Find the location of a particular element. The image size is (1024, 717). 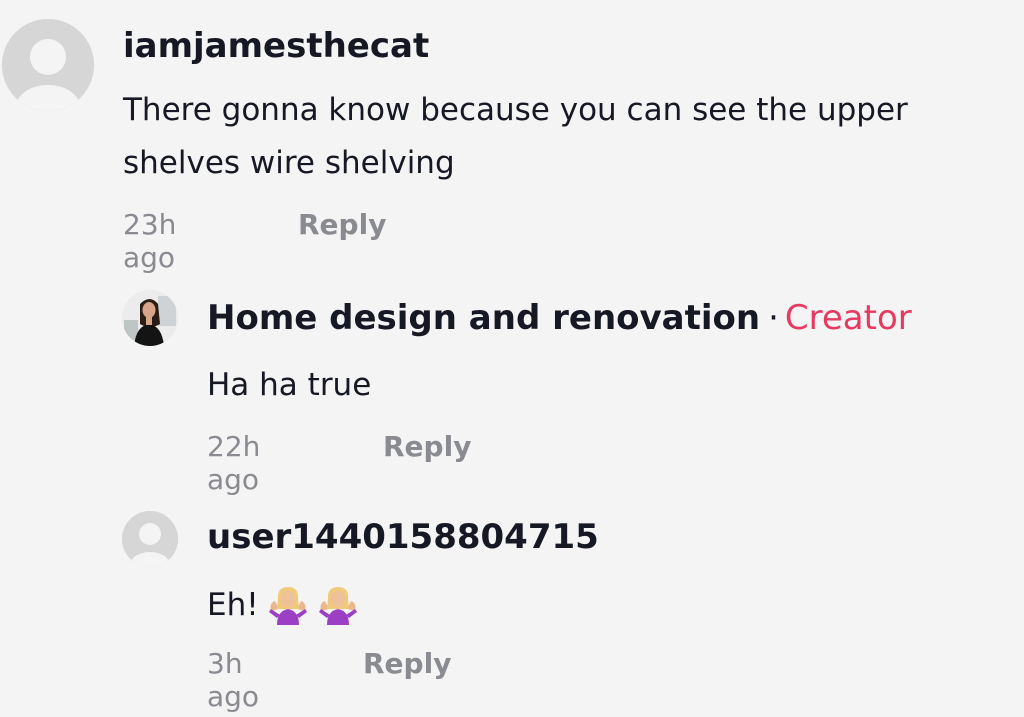

comment-timestamp: 3h ago is located at coordinates (233, 680).